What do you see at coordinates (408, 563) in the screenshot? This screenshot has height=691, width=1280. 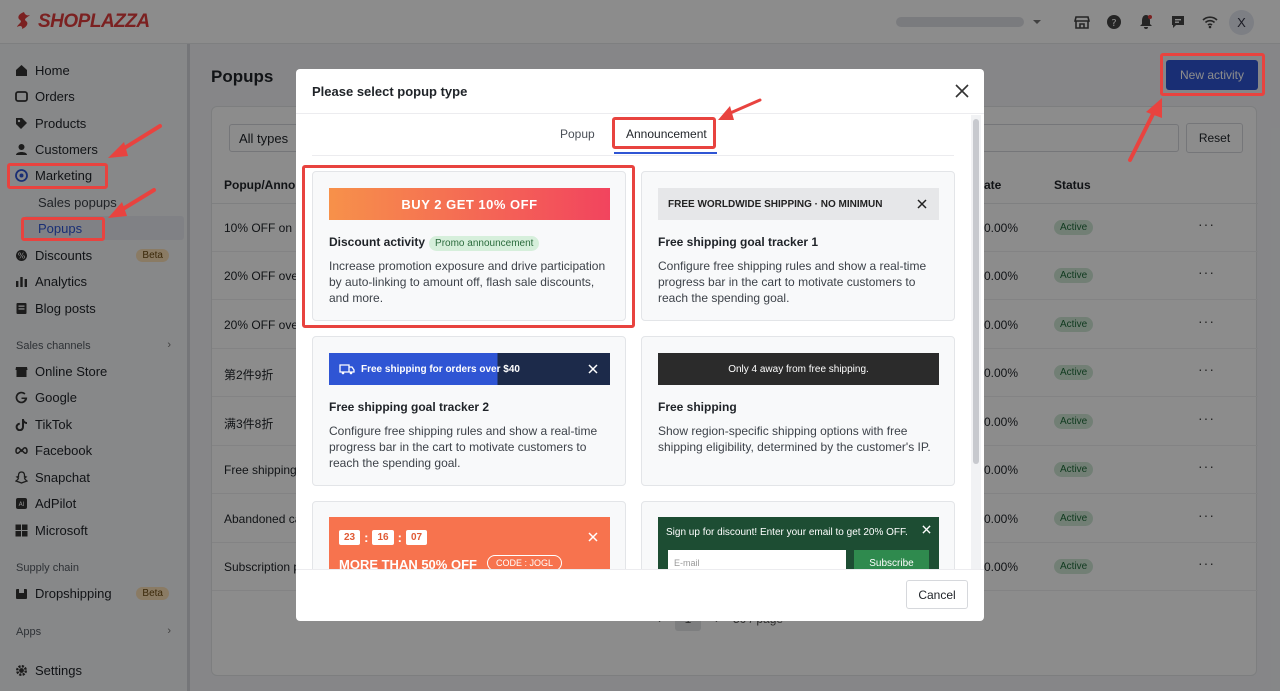 I see `banner-text: MORE THAN 50% OFF` at bounding box center [408, 563].